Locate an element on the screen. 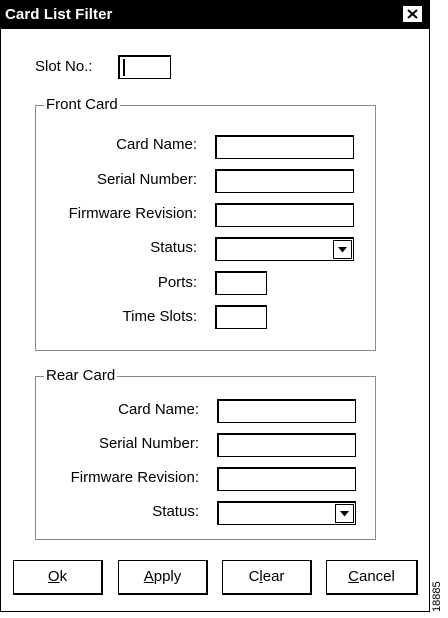 The height and width of the screenshot is (618, 448). figure-id: 18885 is located at coordinates (437, 596).